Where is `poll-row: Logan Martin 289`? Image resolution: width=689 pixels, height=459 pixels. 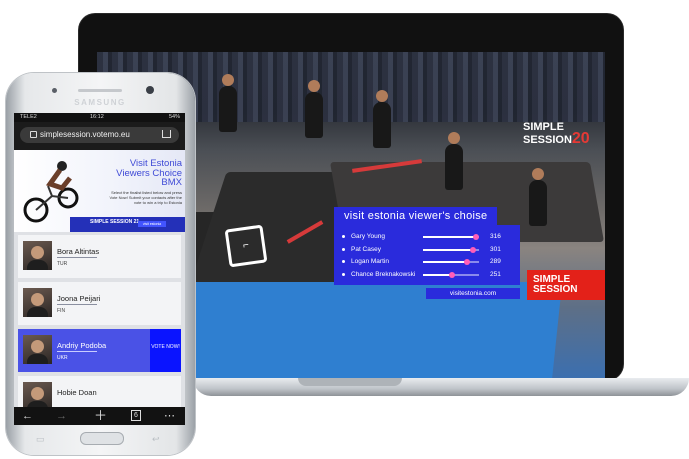
poll-row: Logan Martin 289 is located at coordinates (427, 262).